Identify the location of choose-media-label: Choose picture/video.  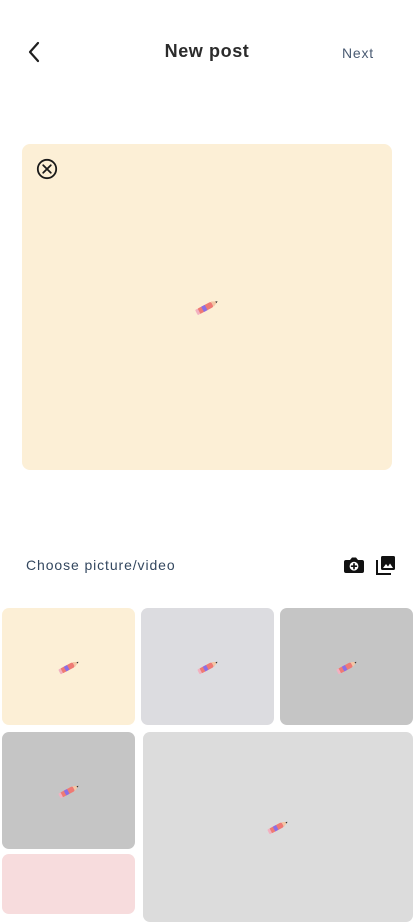
(101, 565).